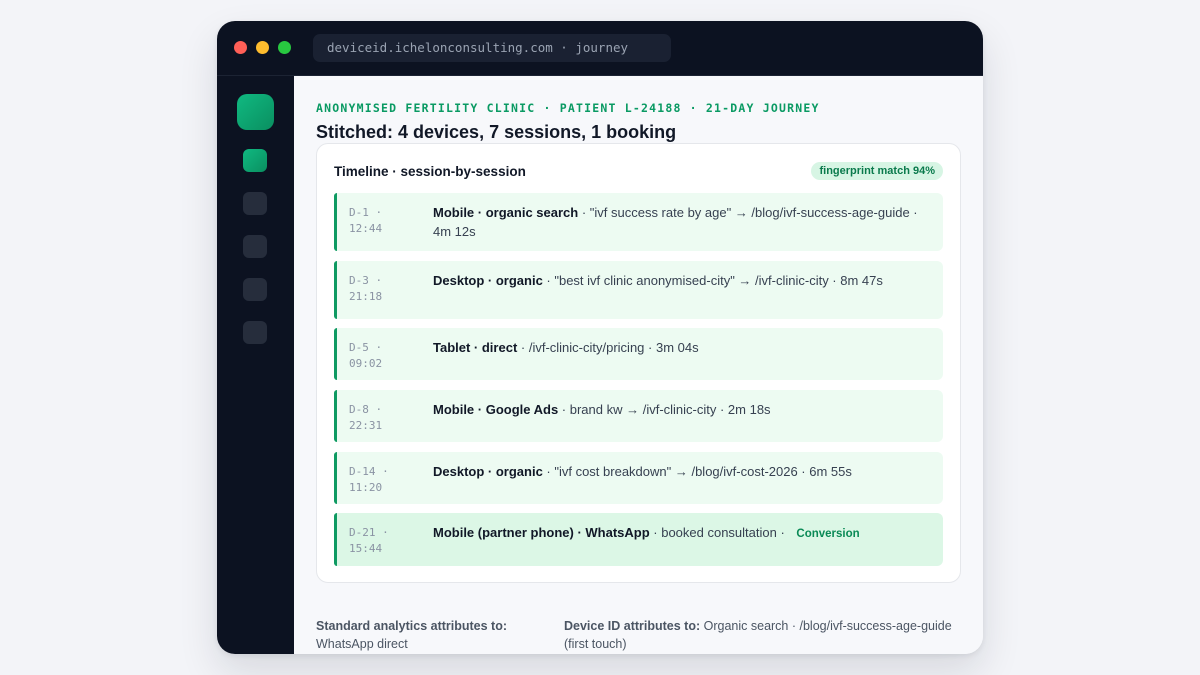 The height and width of the screenshot is (675, 1200). I want to click on session-time: 11:20, so click(366, 487).